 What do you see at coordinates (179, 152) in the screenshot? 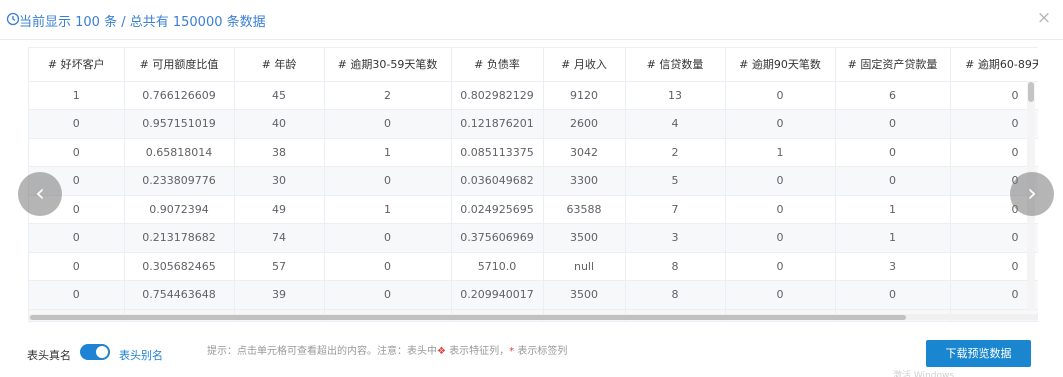
I see `table-cell: 0.65818014` at bounding box center [179, 152].